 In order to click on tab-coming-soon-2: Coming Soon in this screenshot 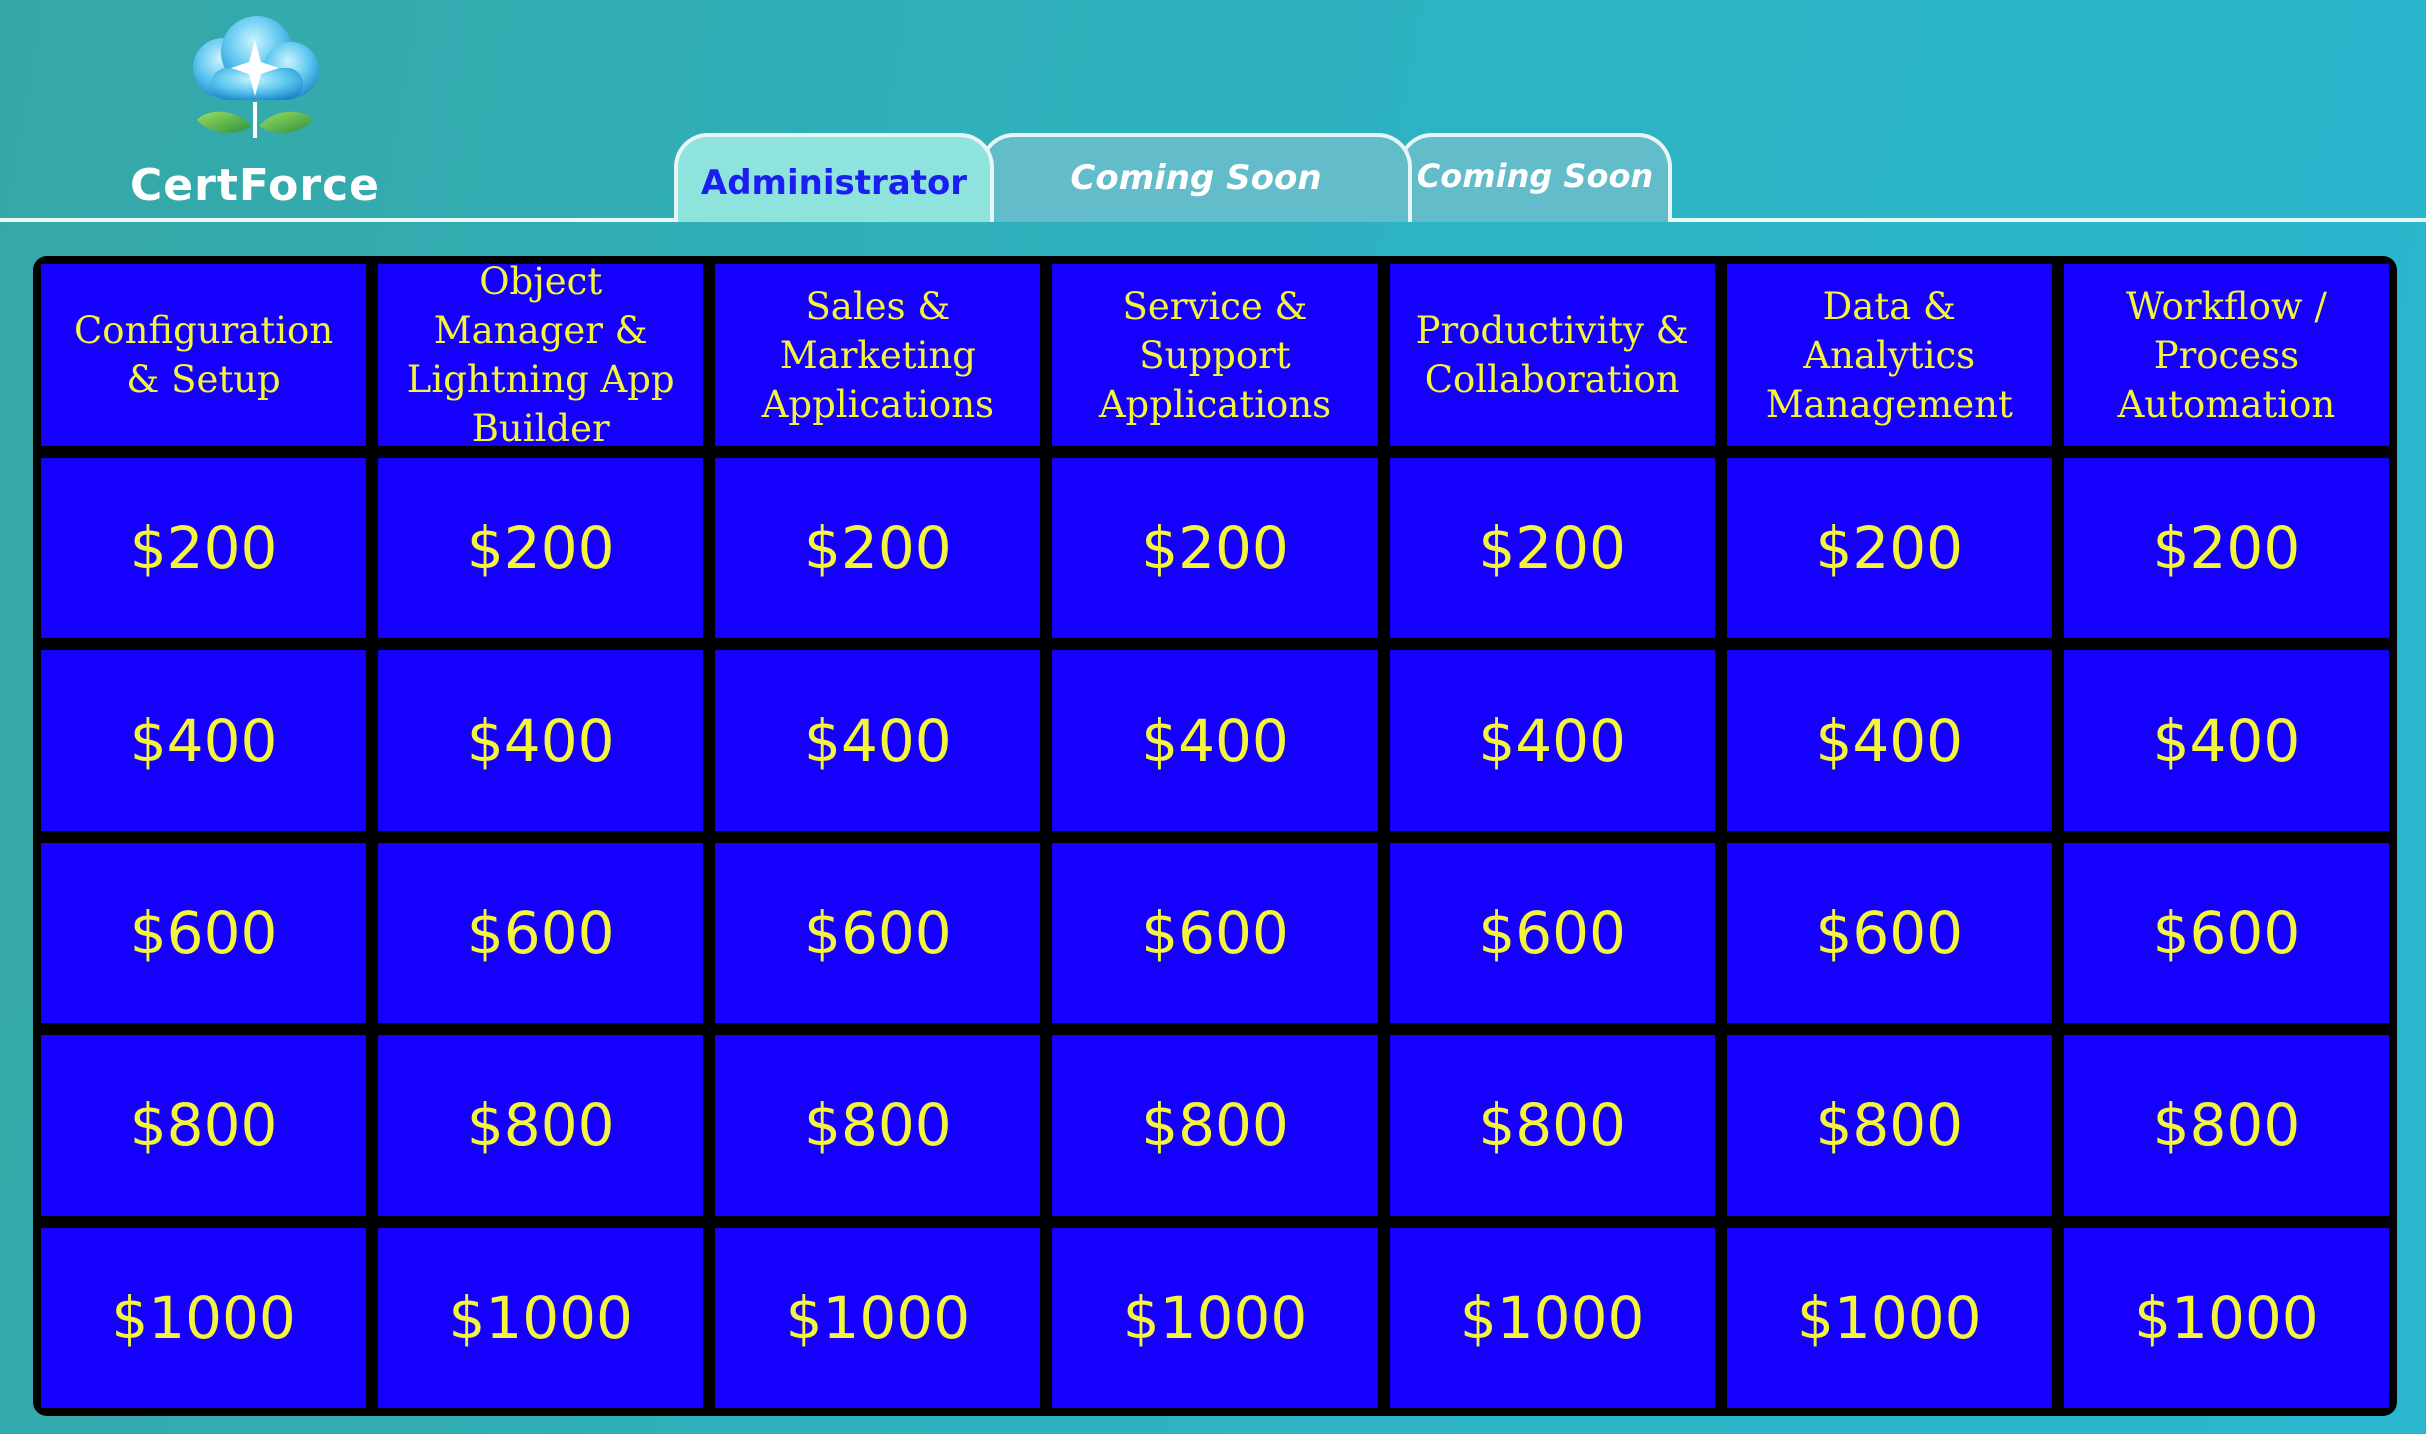, I will do `click(1535, 177)`.